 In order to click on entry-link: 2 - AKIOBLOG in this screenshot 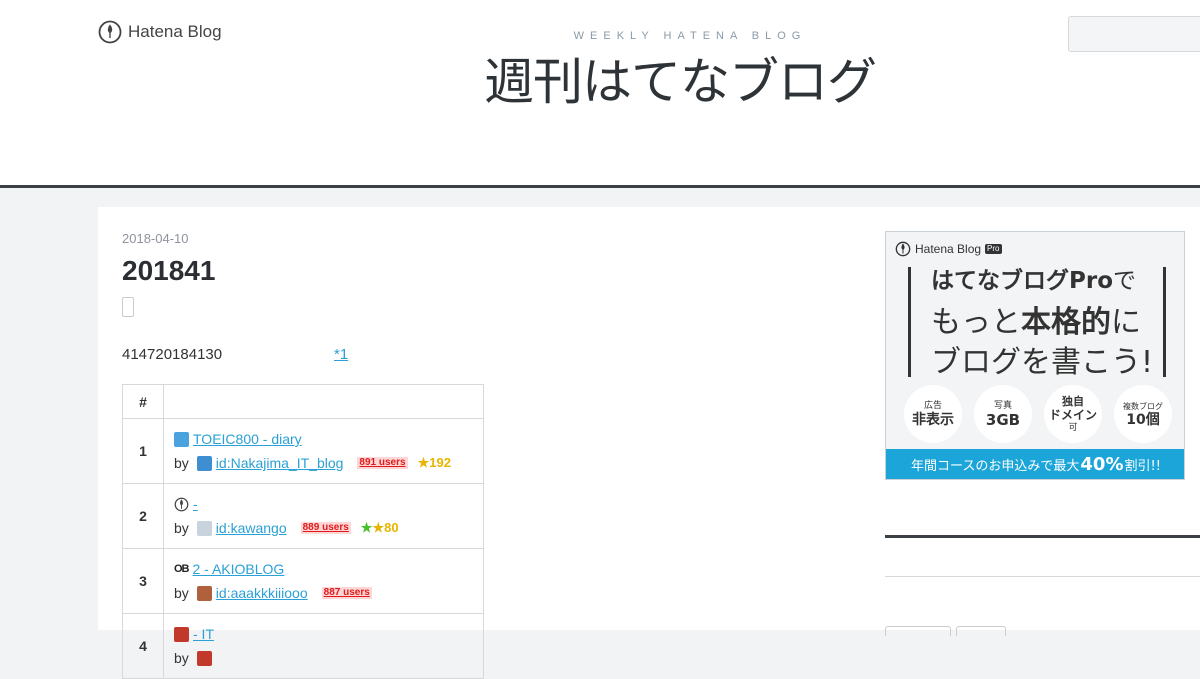, I will do `click(239, 569)`.